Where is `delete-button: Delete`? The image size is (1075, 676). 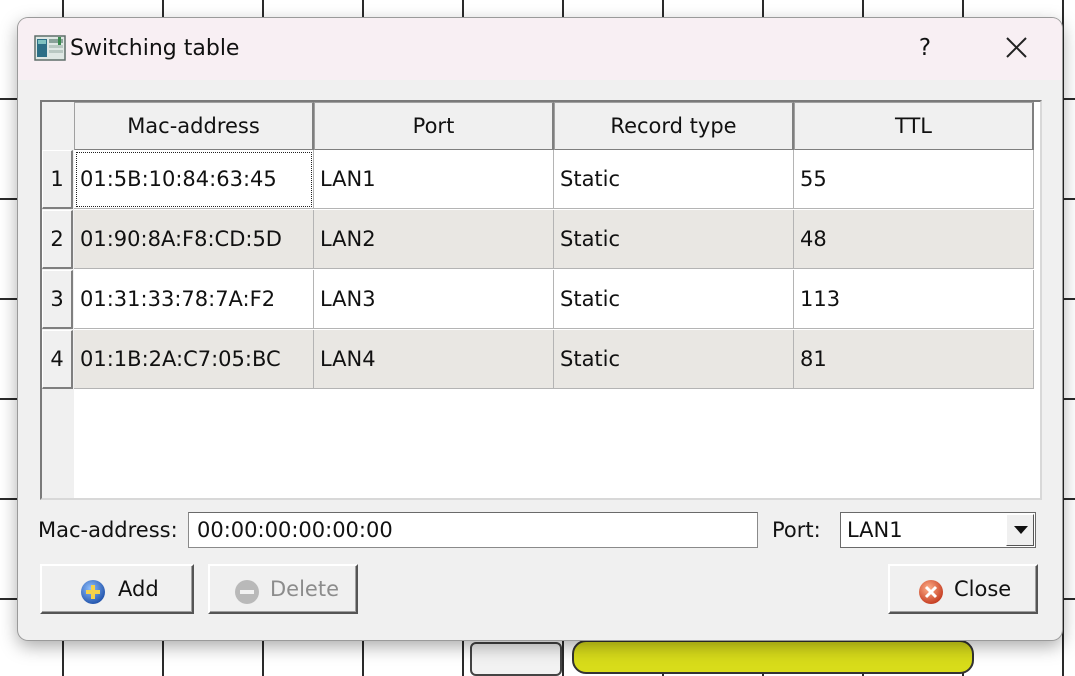 delete-button: Delete is located at coordinates (283, 589).